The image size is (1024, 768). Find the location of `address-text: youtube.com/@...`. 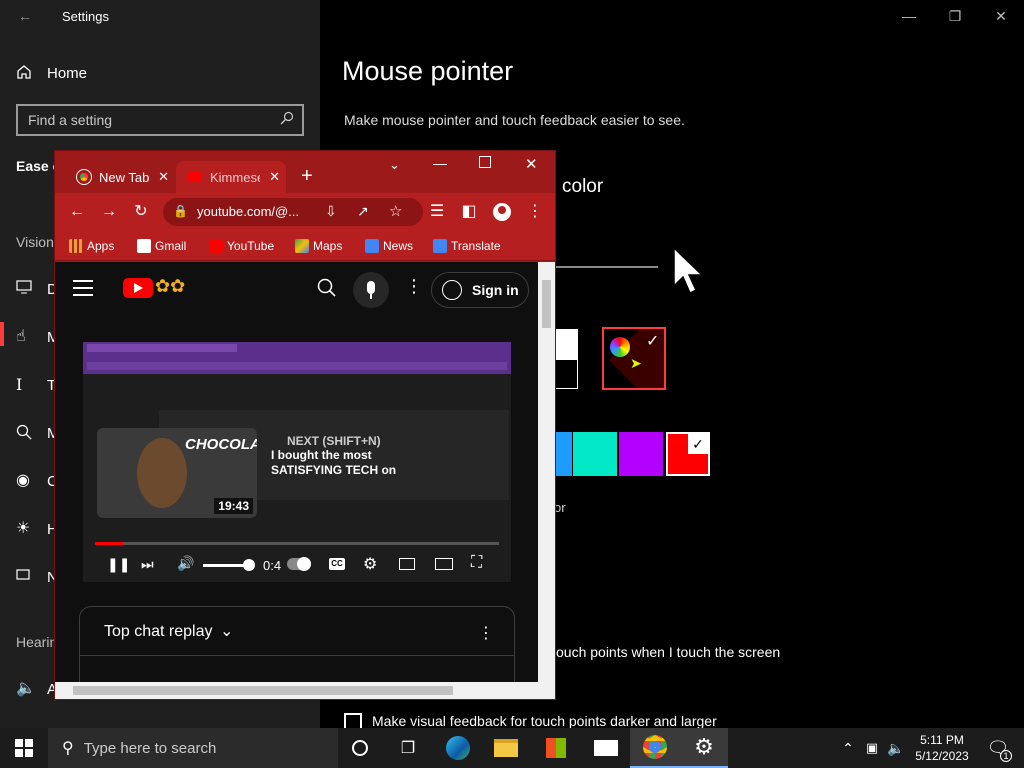

address-text: youtube.com/@... is located at coordinates (248, 211).